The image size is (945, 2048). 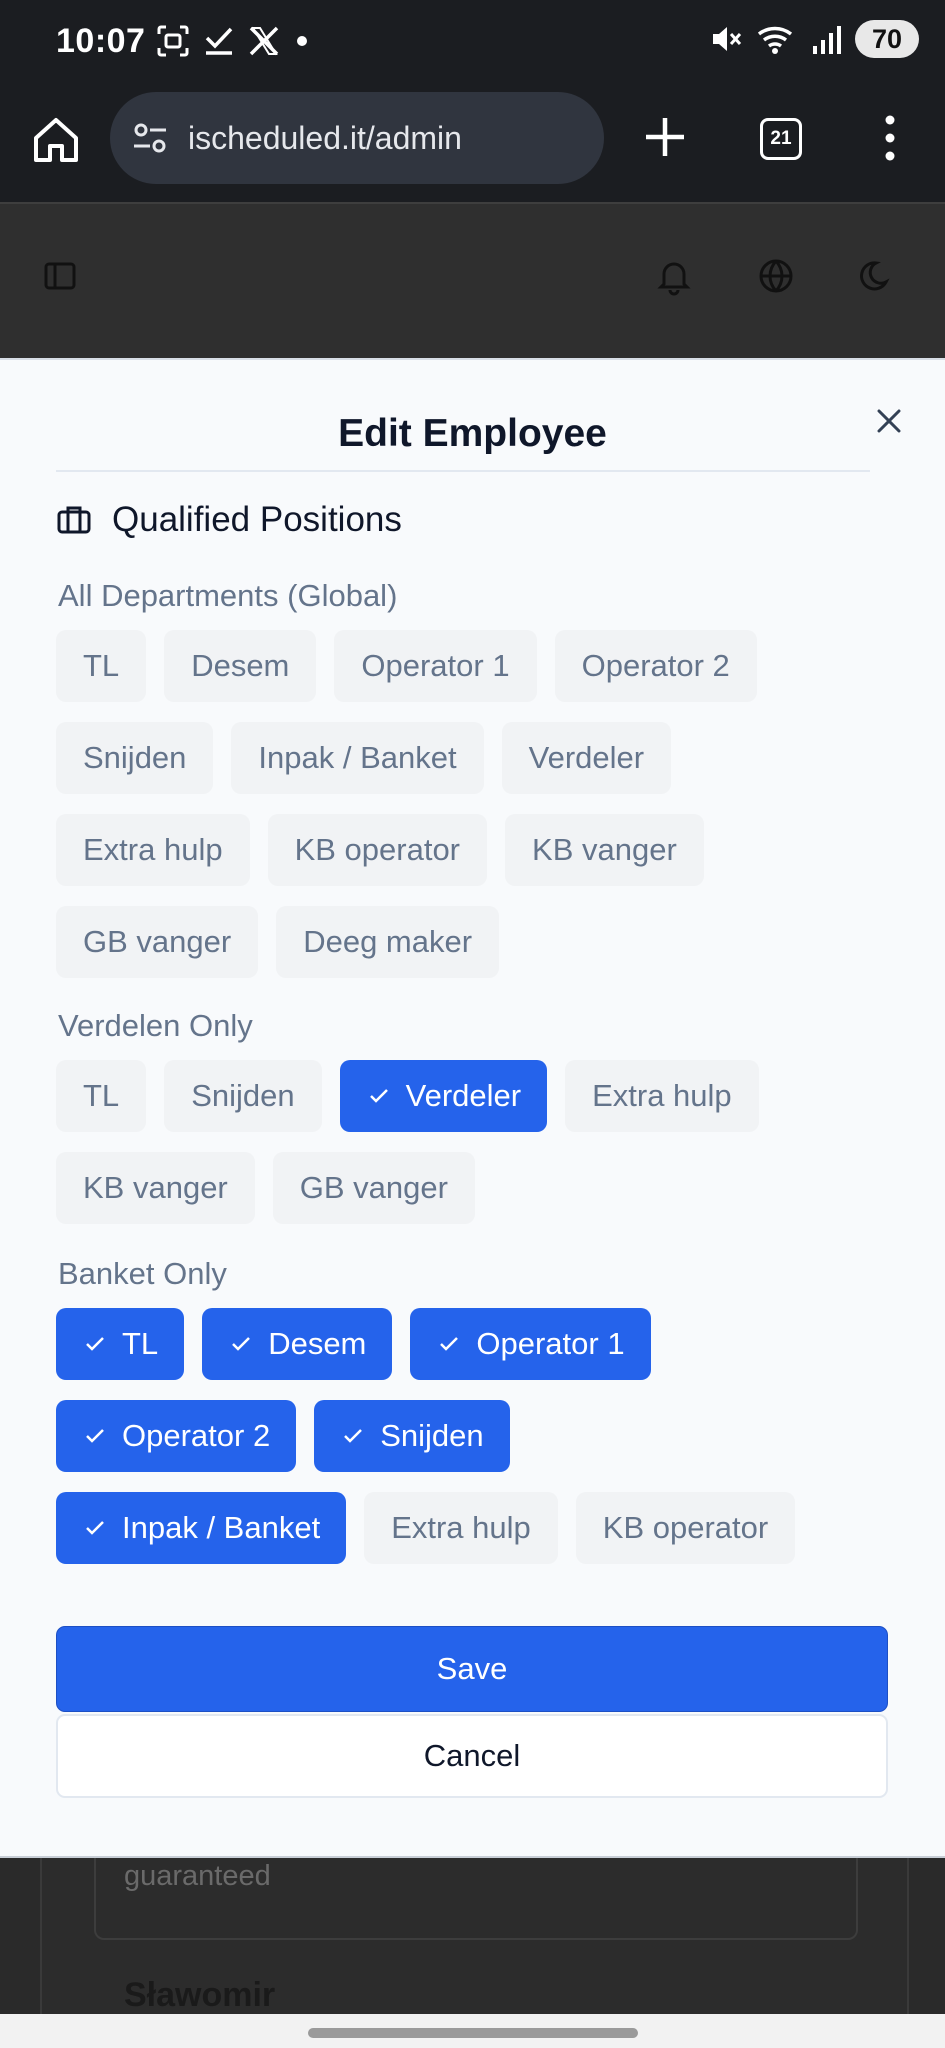 I want to click on position-chip: Deeg maker, so click(x=388, y=942).